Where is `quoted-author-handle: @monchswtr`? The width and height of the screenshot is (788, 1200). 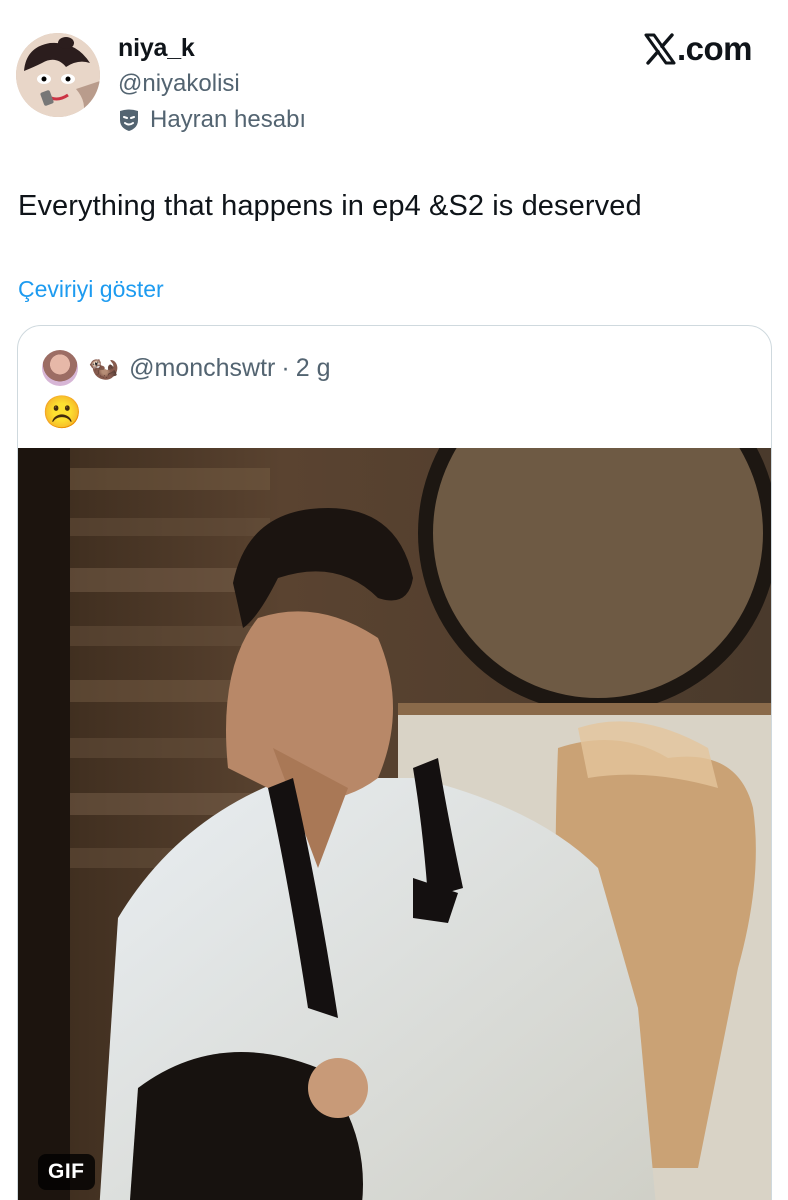 quoted-author-handle: @monchswtr is located at coordinates (202, 368).